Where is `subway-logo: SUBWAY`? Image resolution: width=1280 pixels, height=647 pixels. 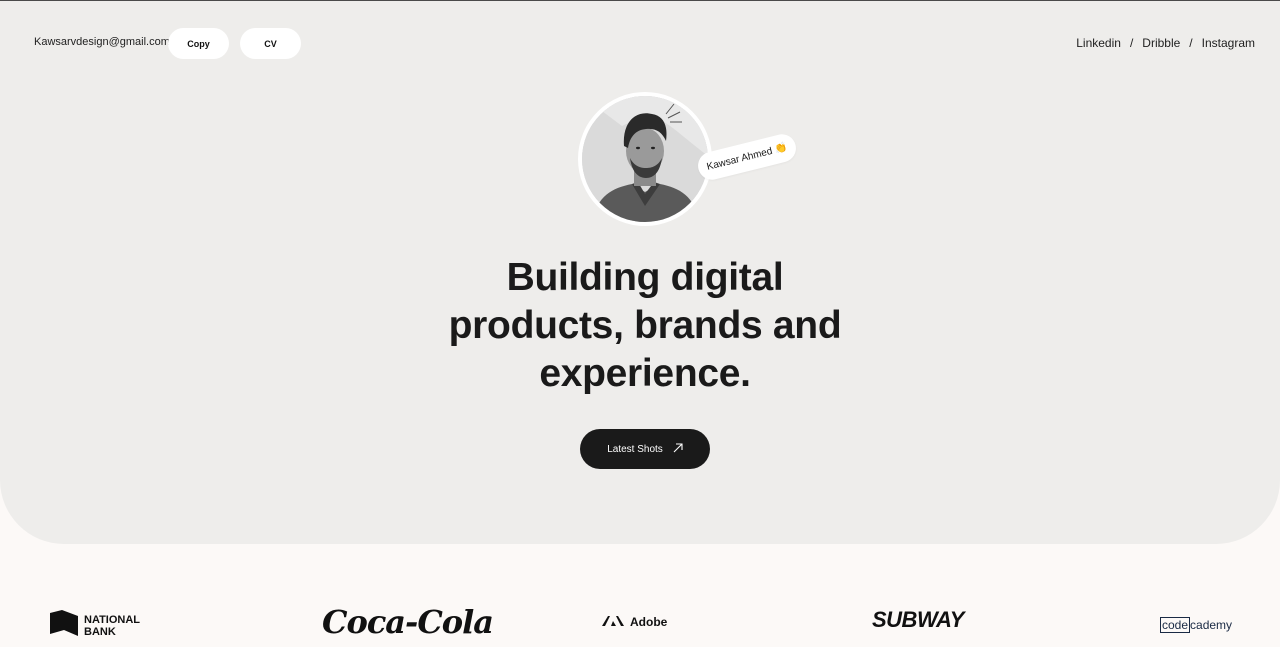
subway-logo: SUBWAY is located at coordinates (918, 619).